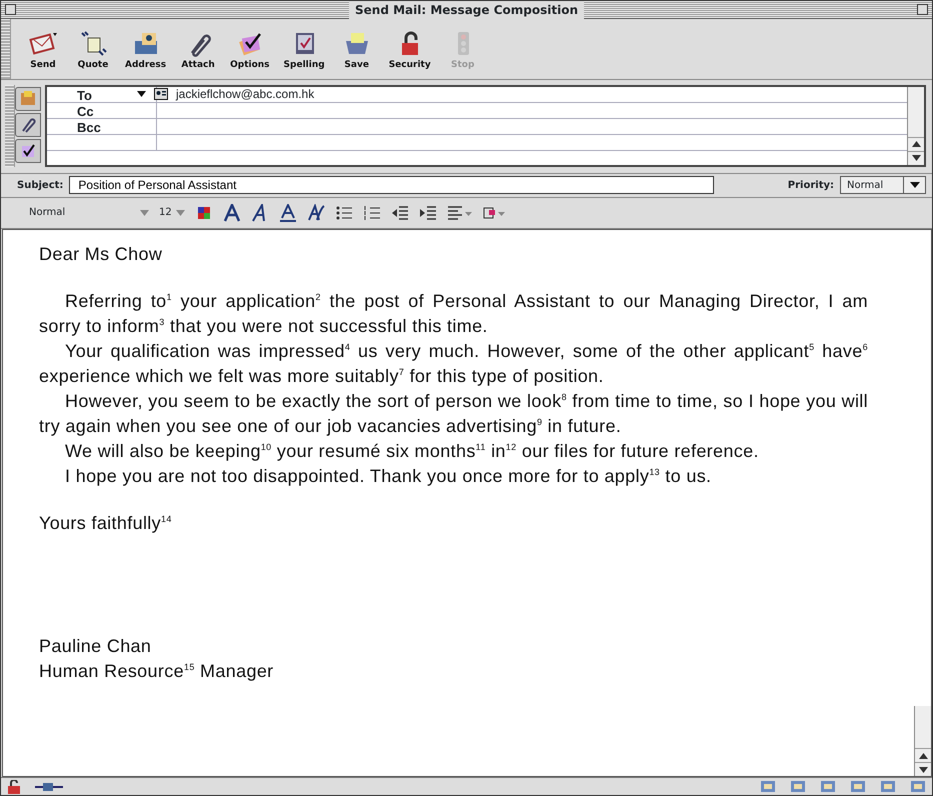 This screenshot has width=933, height=796. What do you see at coordinates (811, 185) in the screenshot?
I see `priority-label: Priority:` at bounding box center [811, 185].